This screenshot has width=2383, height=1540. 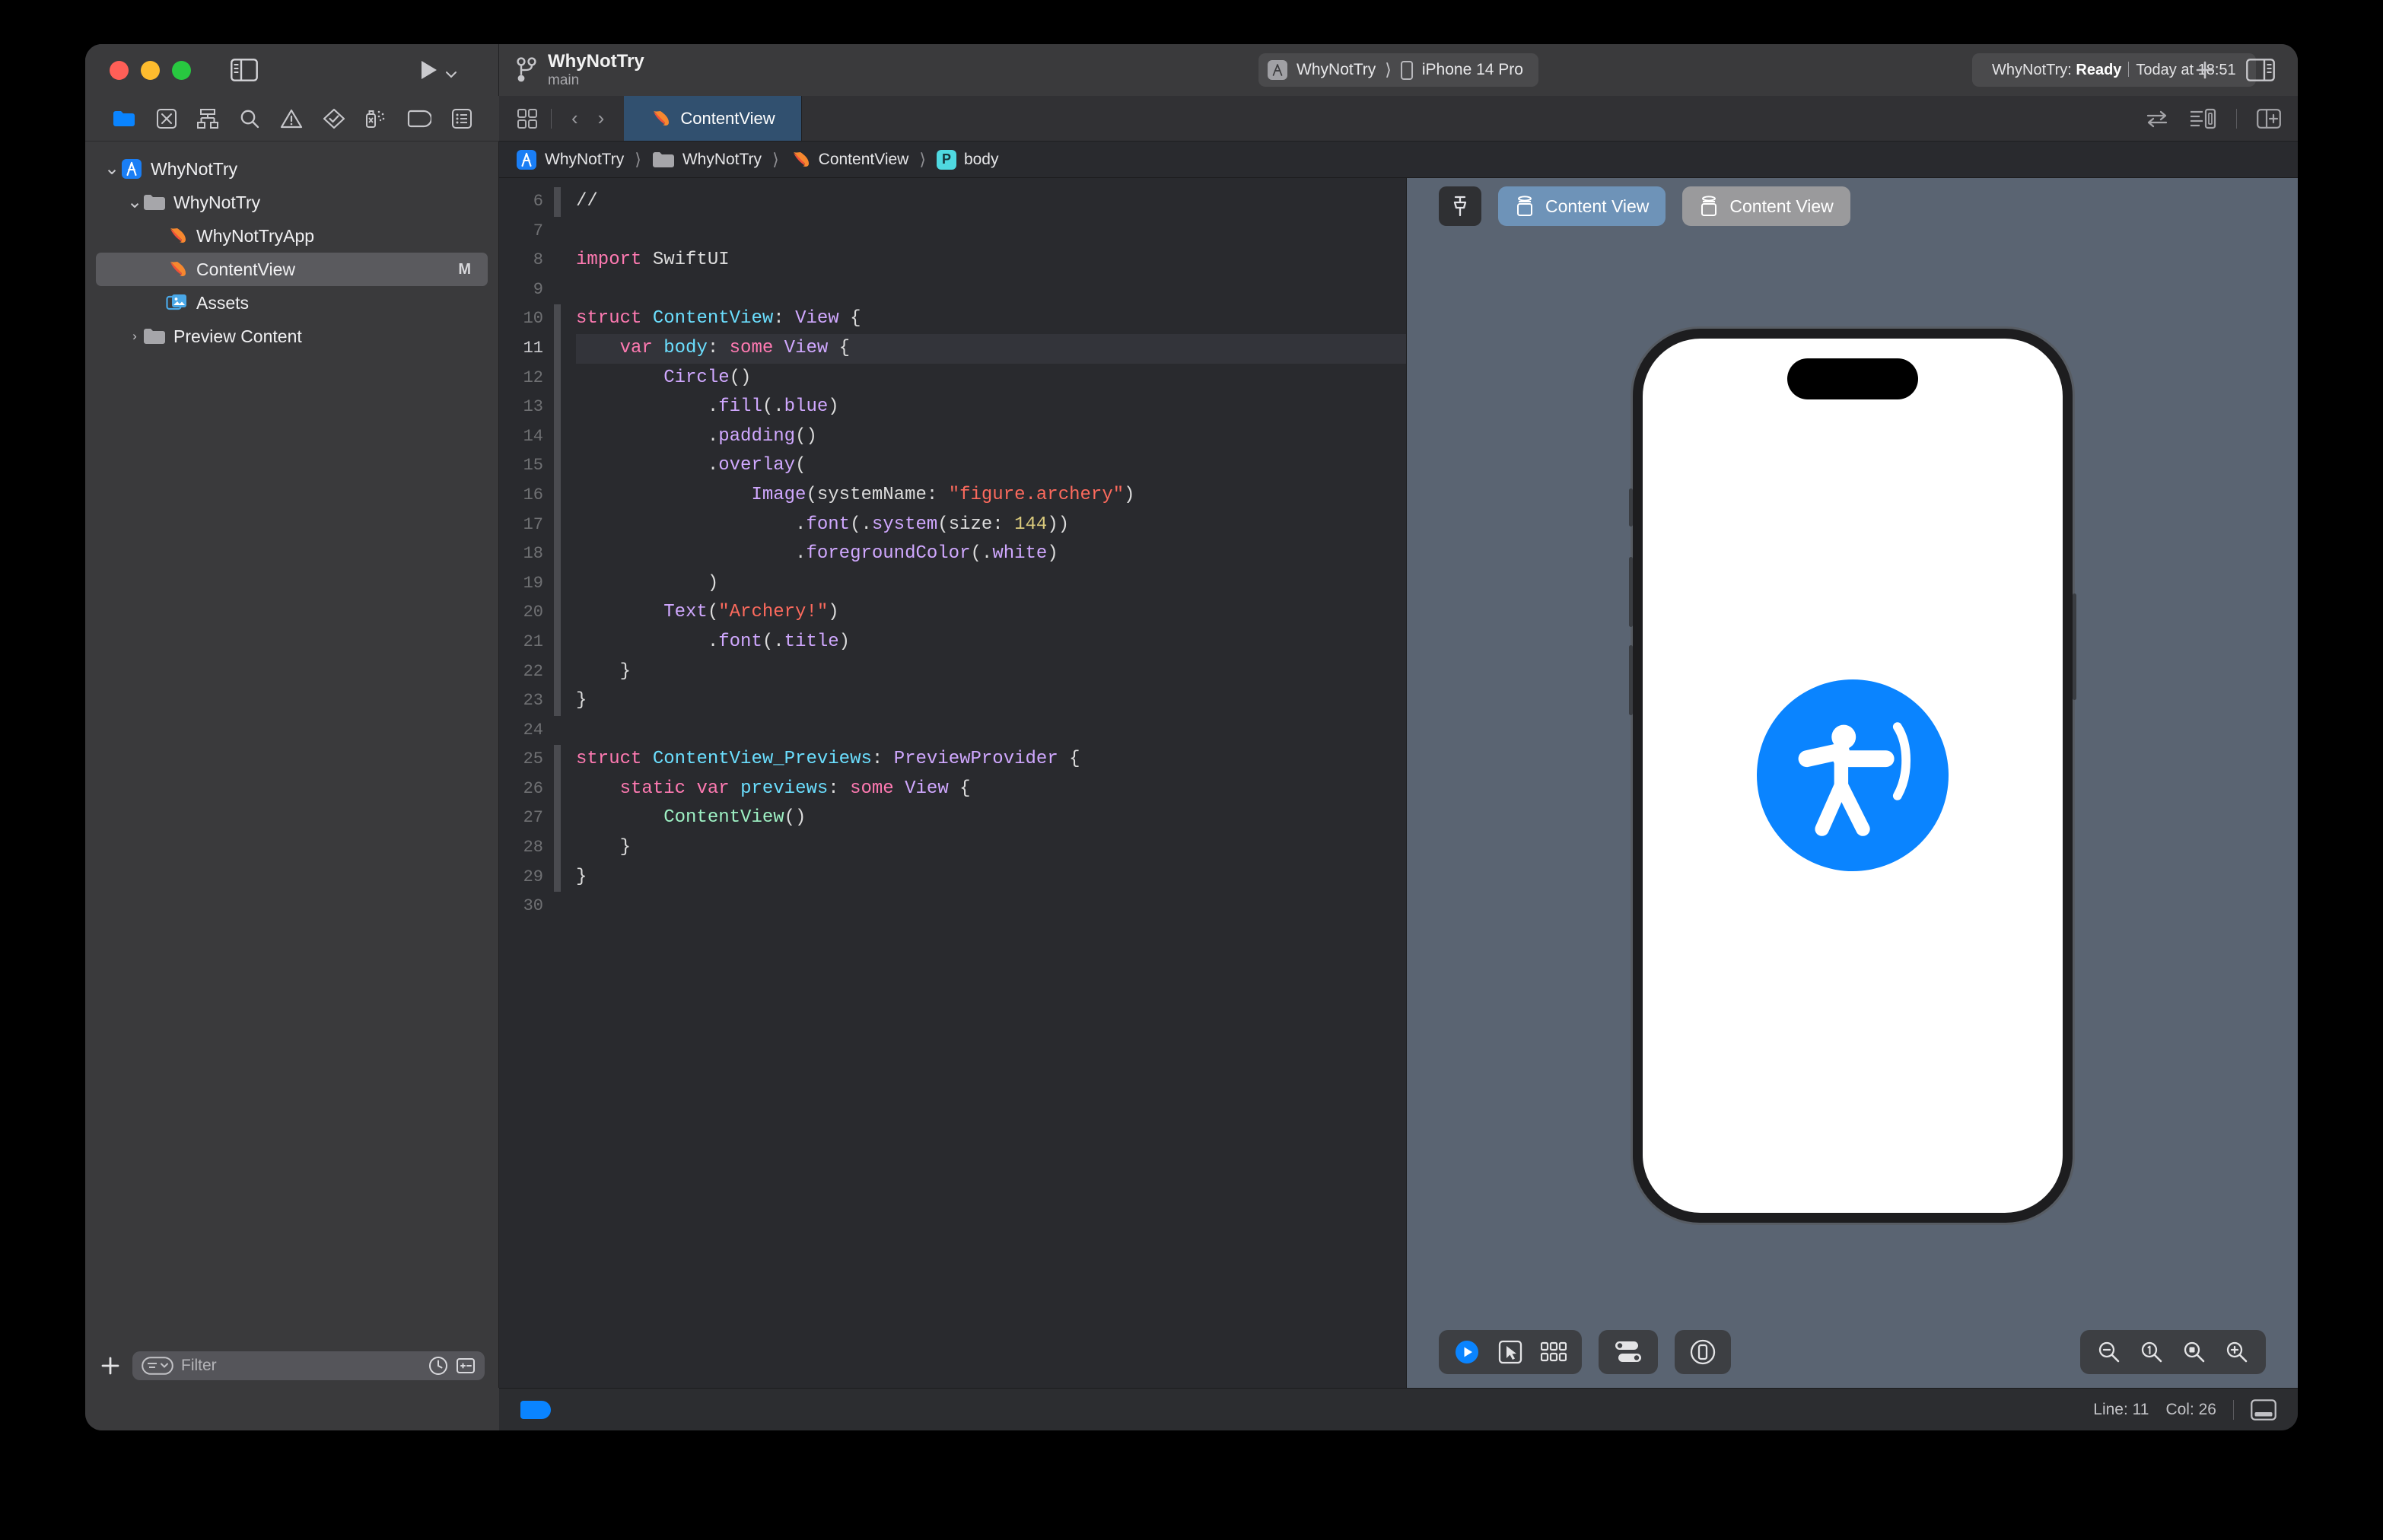 I want to click on spray-icon, so click(x=375, y=118).